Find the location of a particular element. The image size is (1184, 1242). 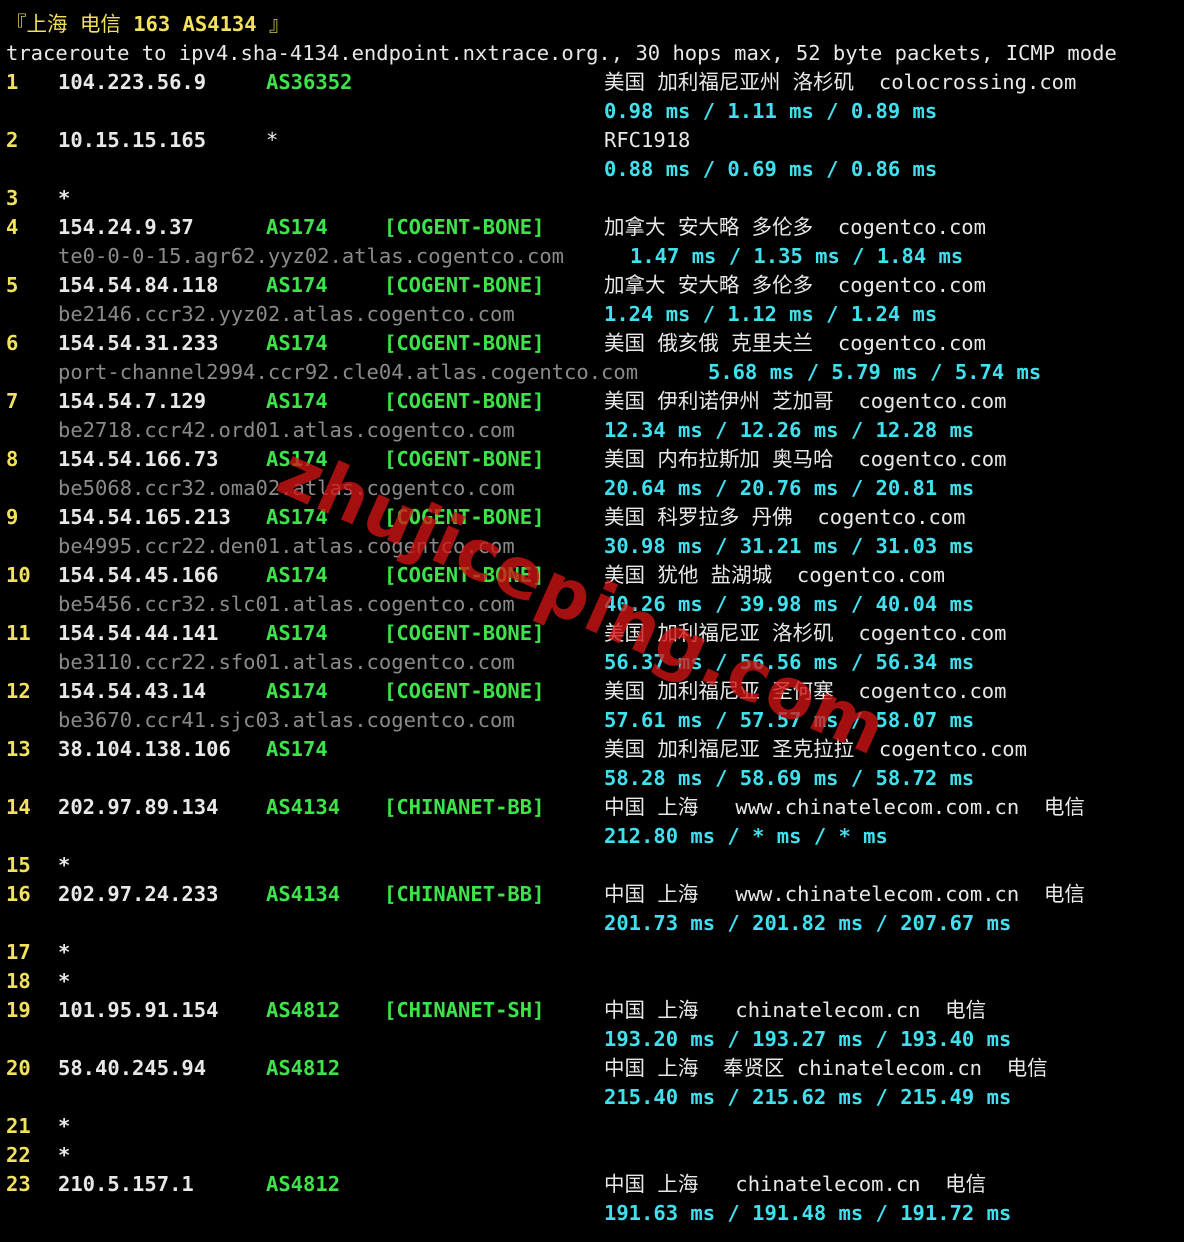

hop-number: 8 is located at coordinates (12, 459).